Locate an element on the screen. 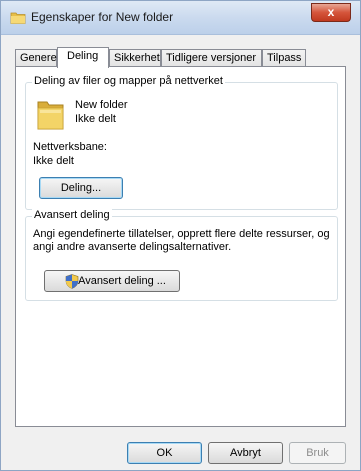  apply-button: Bruk is located at coordinates (317, 453).